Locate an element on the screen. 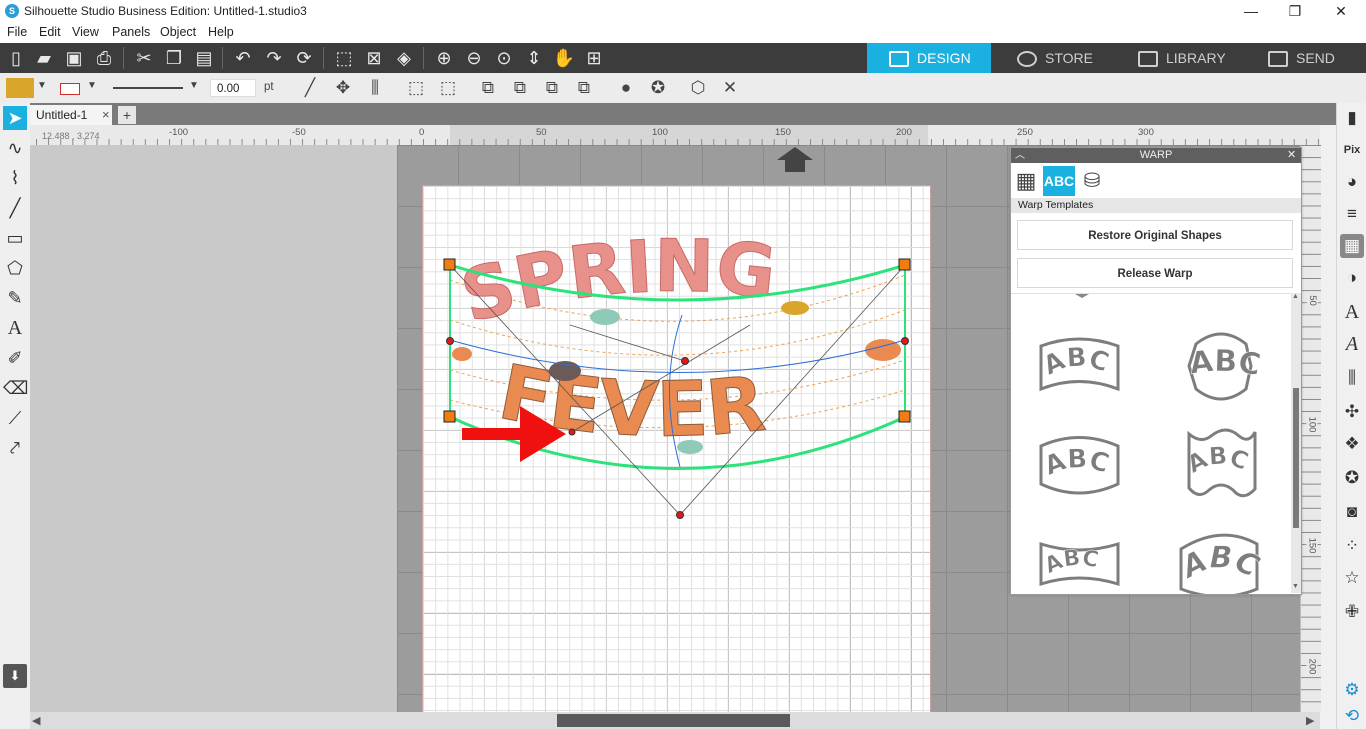 Image resolution: width=1366 pixels, height=729 pixels. download-icon: ⬇ is located at coordinates (15, 676).